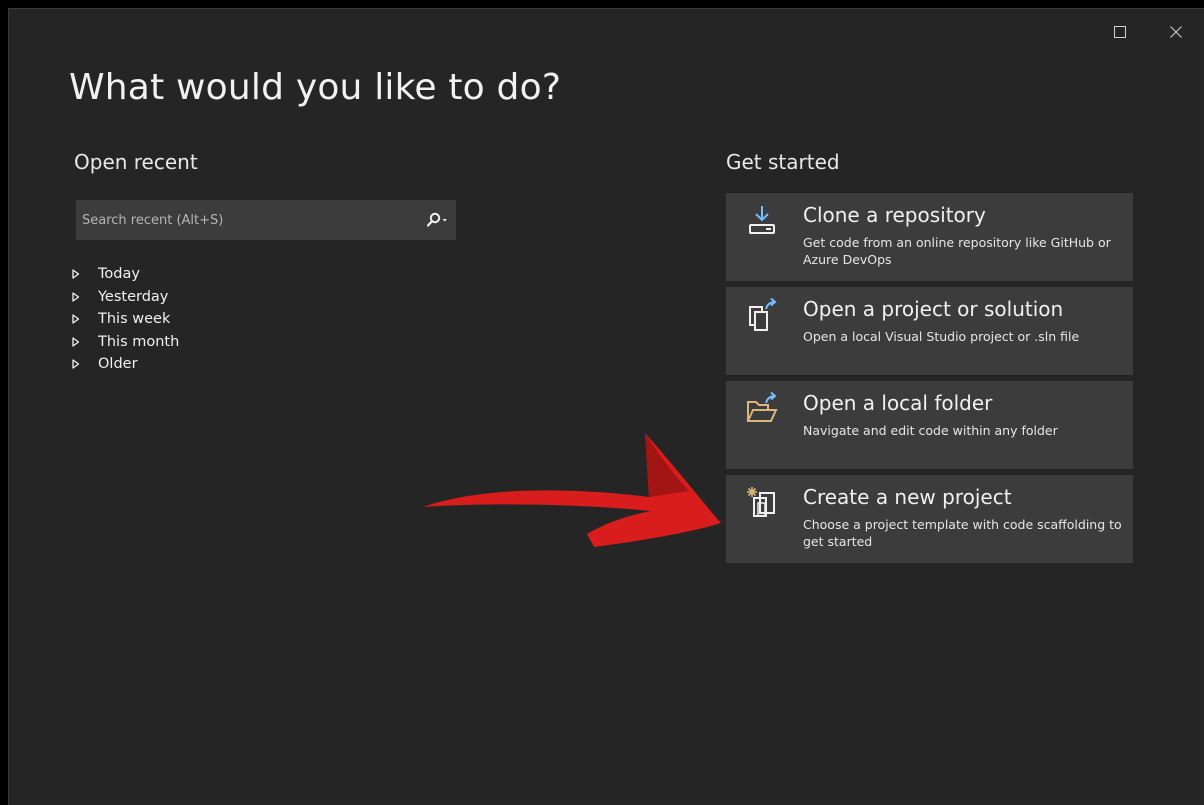  Describe the element at coordinates (907, 497) in the screenshot. I see `card-title: Create a new project` at that location.